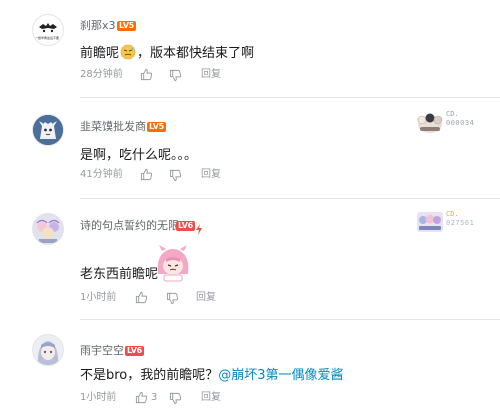  I want to click on comment-text: 前瞻呢 ，版本都快结束了啊, so click(167, 53).